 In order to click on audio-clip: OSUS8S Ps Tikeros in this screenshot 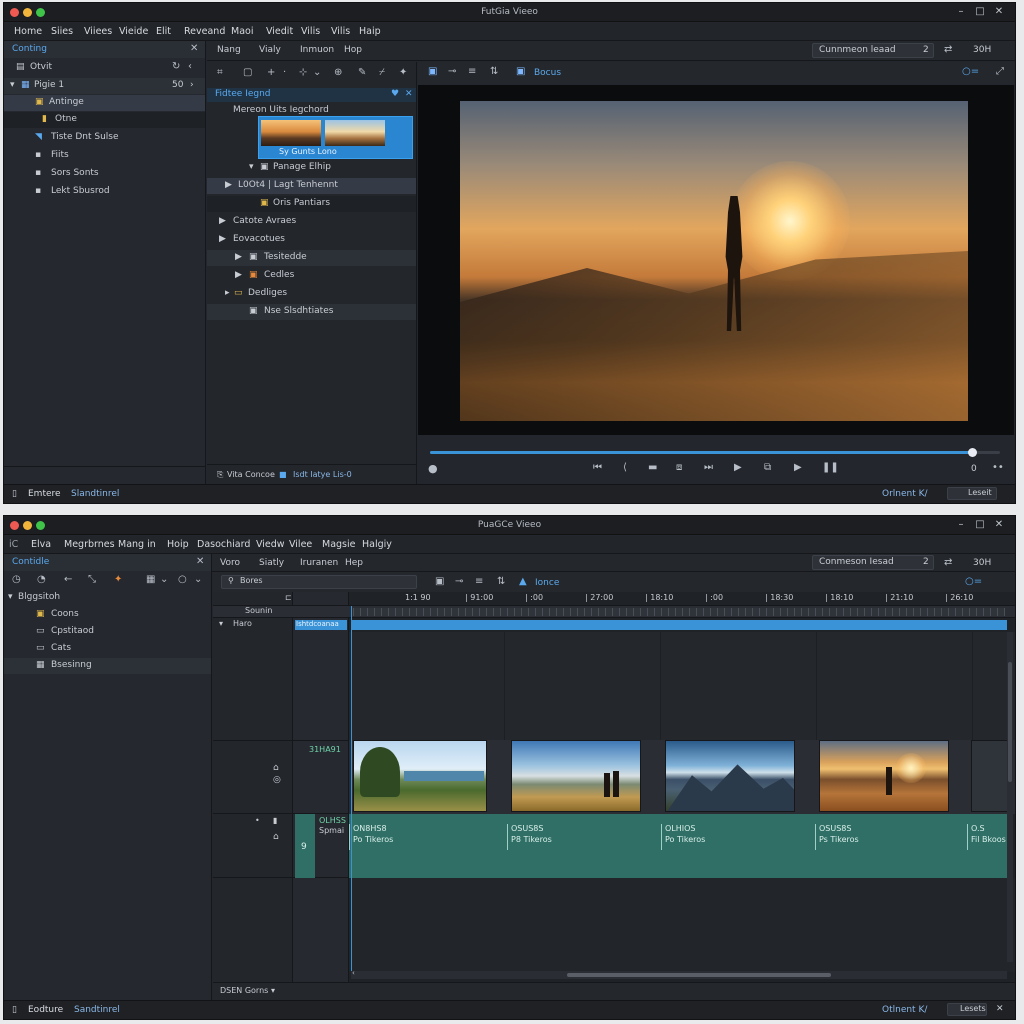, I will do `click(891, 837)`.